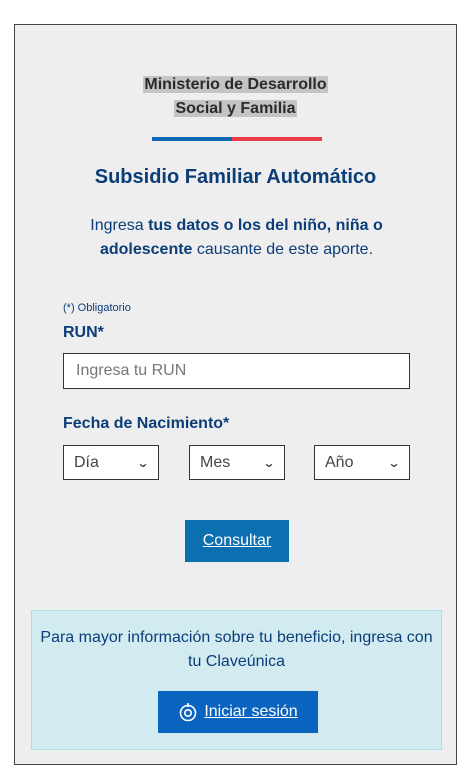 Image resolution: width=473 pixels, height=781 pixels. What do you see at coordinates (251, 711) in the screenshot?
I see `login-button-label: Iniciar sesión` at bounding box center [251, 711].